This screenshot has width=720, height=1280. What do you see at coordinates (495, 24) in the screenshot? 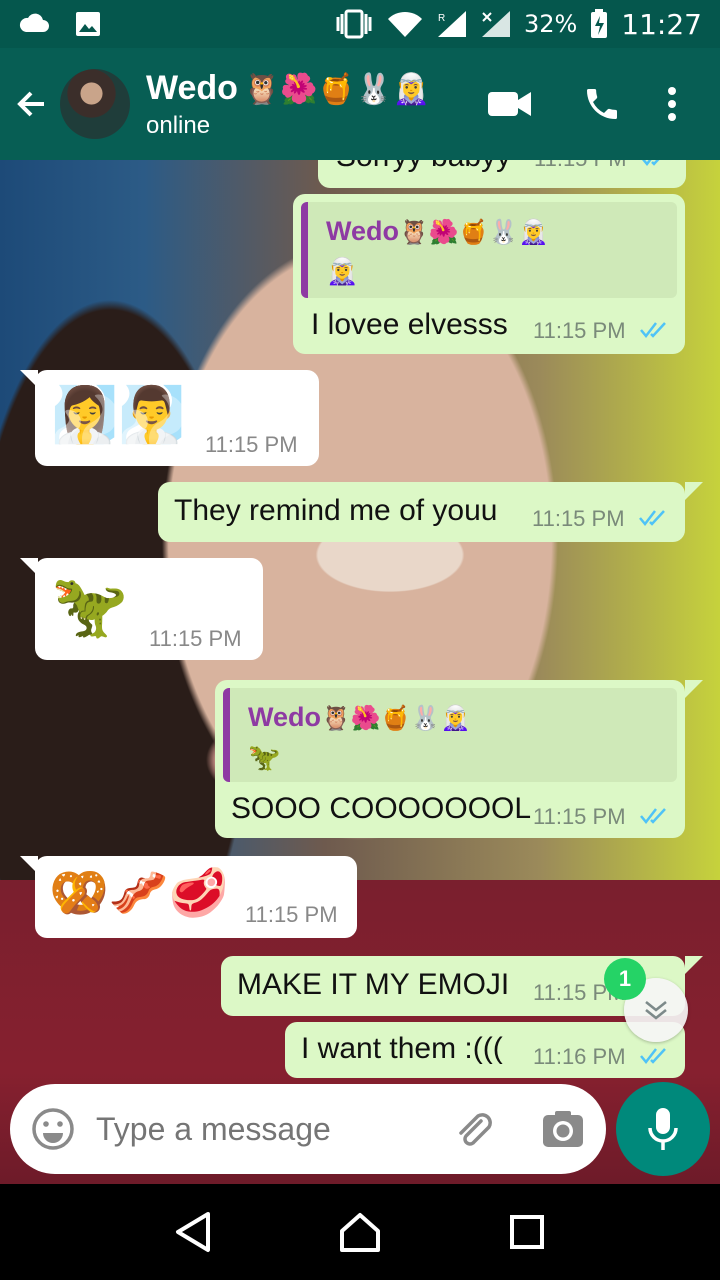
I see `signal-x-icon` at bounding box center [495, 24].